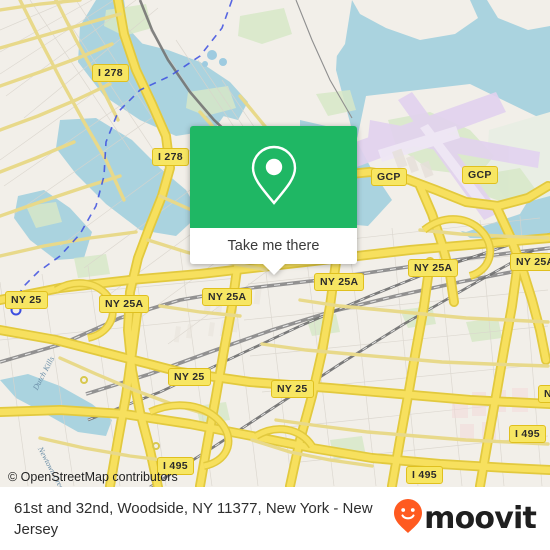  I want to click on osm-attribution: © OpenStreetMap contributors, so click(93, 477).